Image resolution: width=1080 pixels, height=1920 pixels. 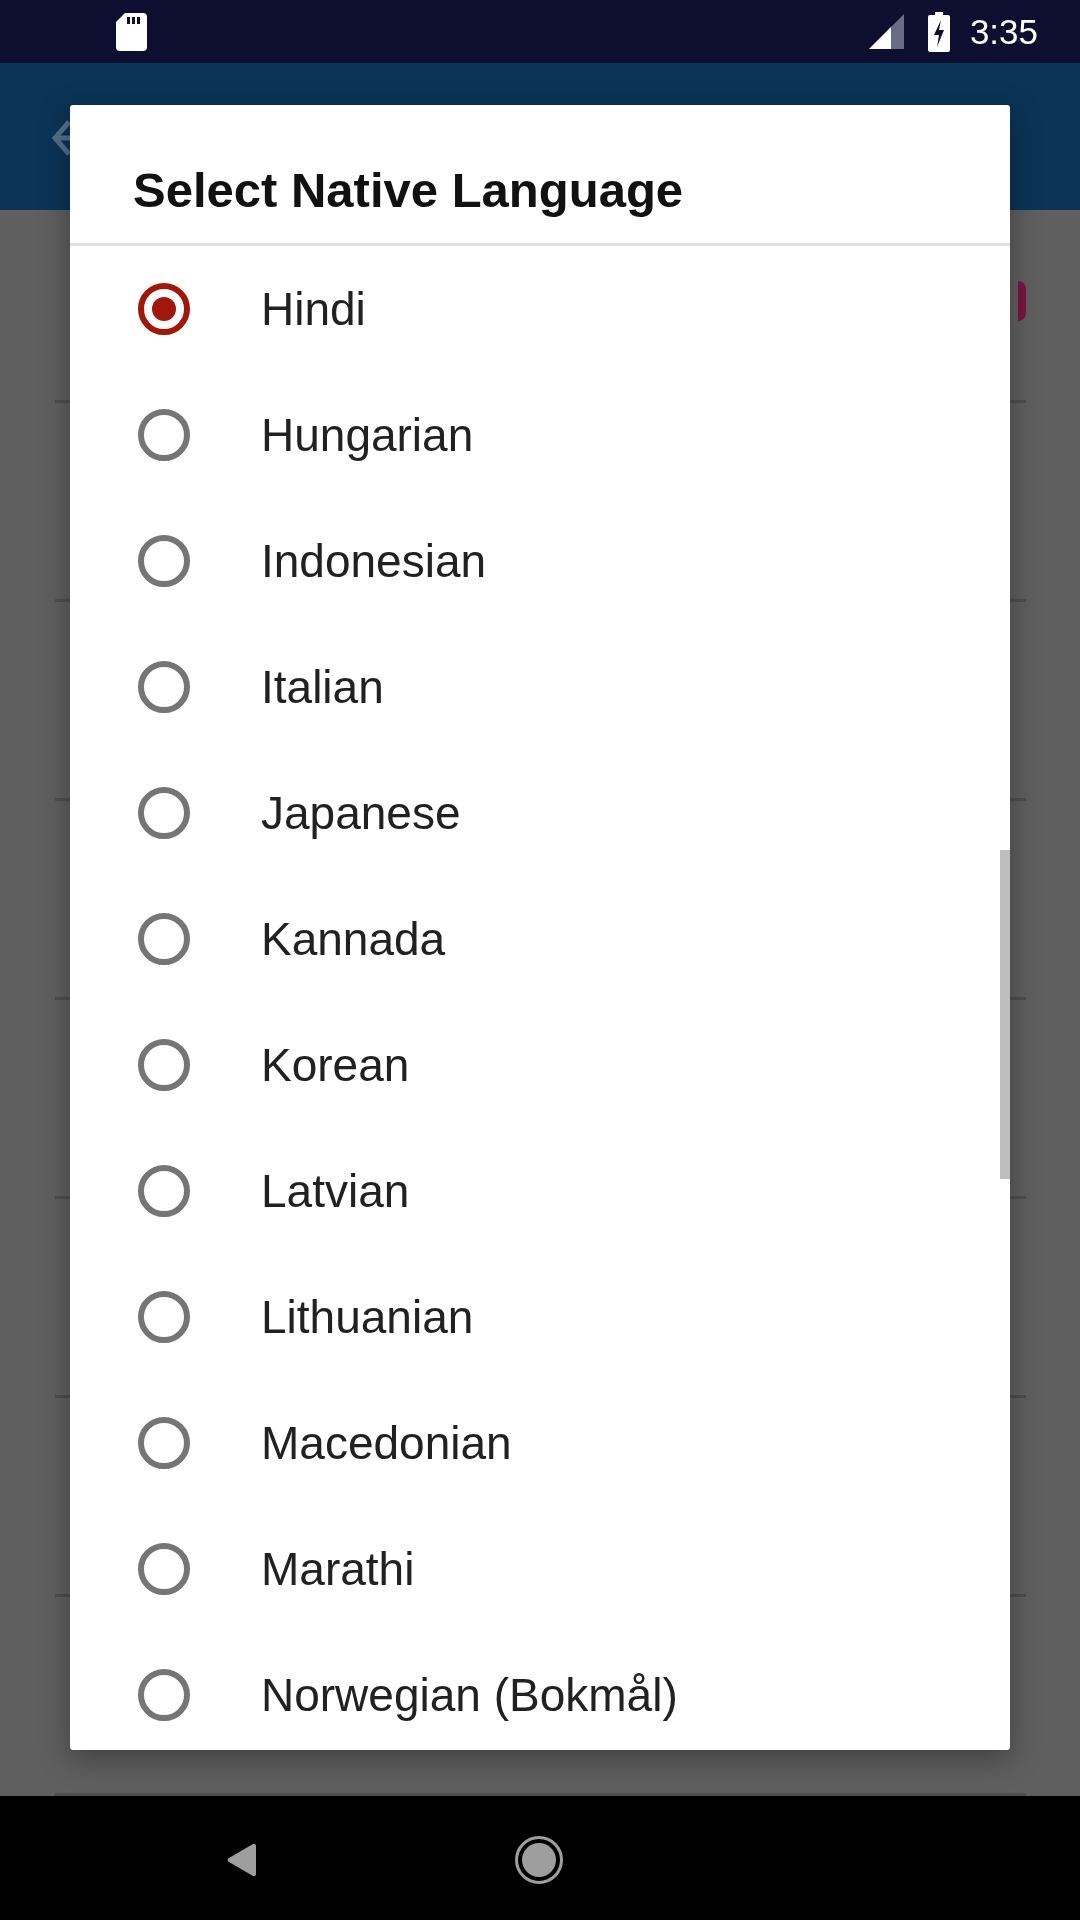 What do you see at coordinates (535, 435) in the screenshot?
I see `language-option: Hungarian` at bounding box center [535, 435].